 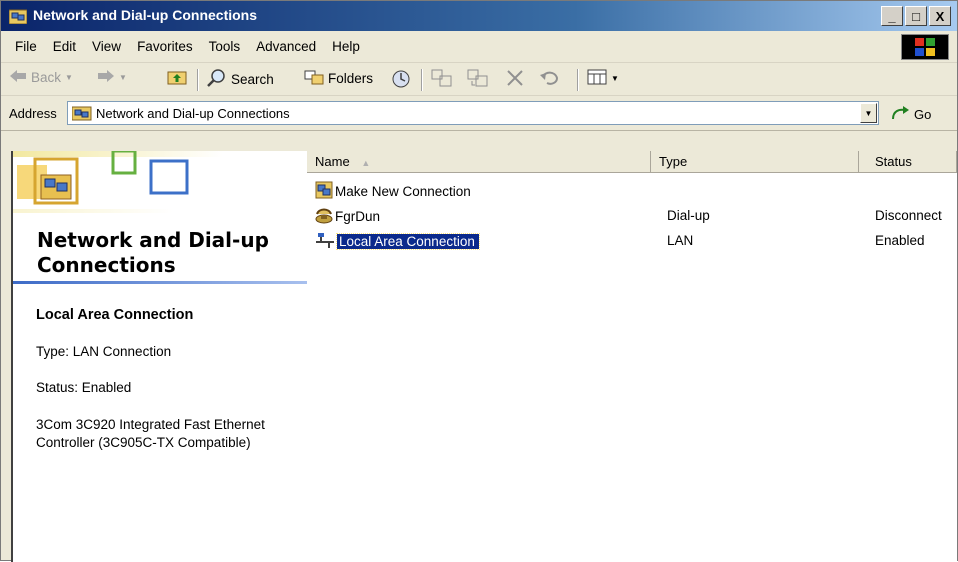 What do you see at coordinates (351, 78) in the screenshot?
I see `folders-label: Folders` at bounding box center [351, 78].